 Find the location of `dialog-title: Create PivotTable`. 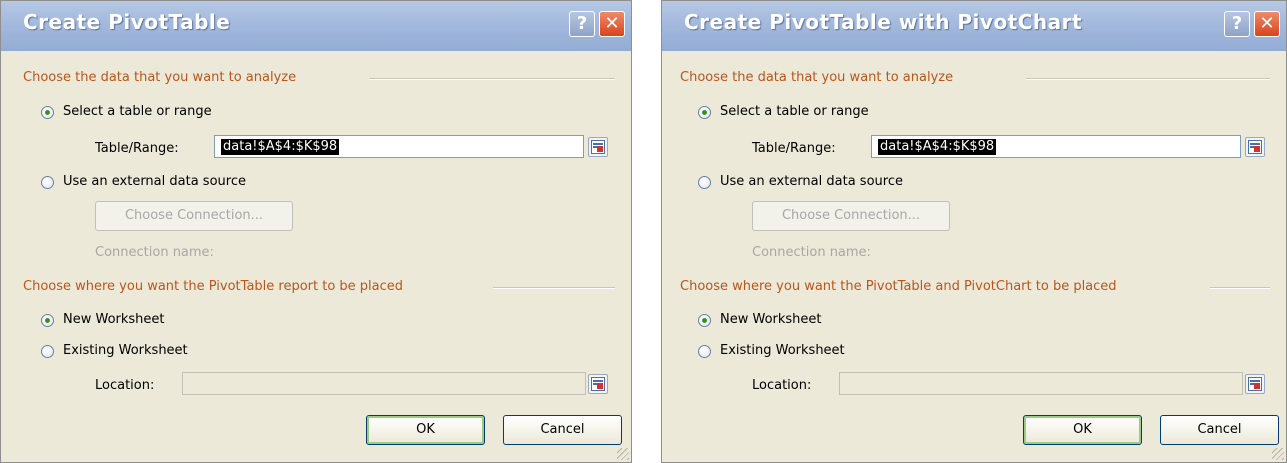

dialog-title: Create PivotTable is located at coordinates (127, 22).